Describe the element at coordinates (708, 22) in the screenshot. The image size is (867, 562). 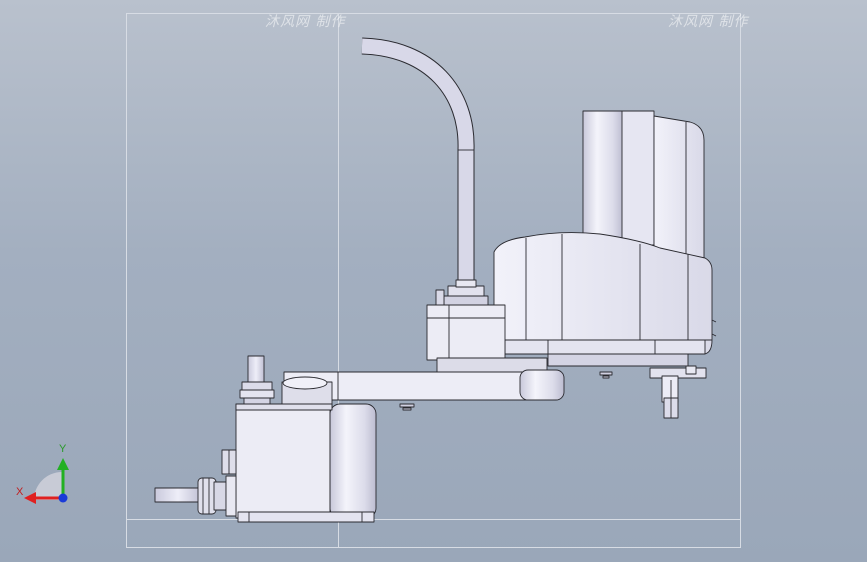
I see `watermark-right: 沐风网 制作` at that location.